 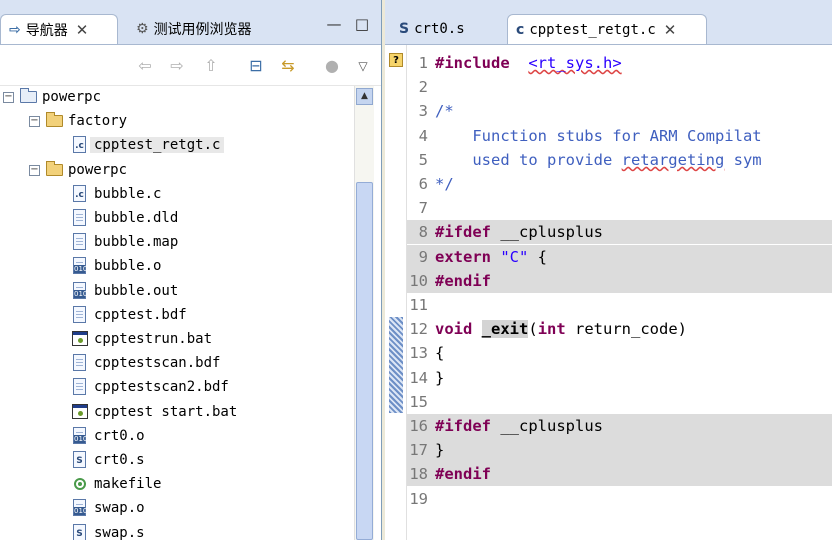 I want to click on editor-gutter: ?, so click(x=396, y=292).